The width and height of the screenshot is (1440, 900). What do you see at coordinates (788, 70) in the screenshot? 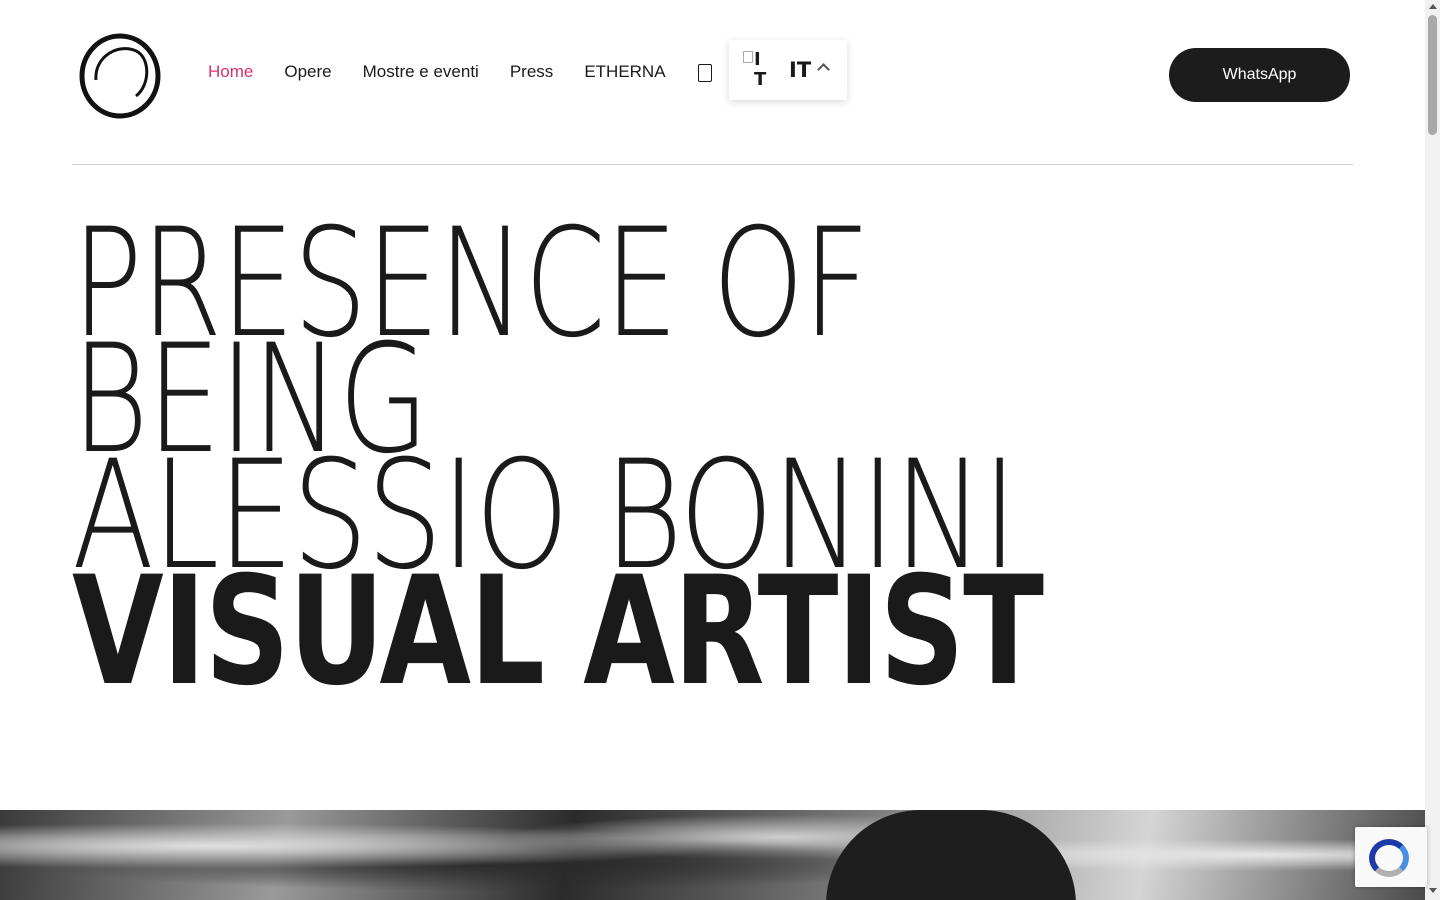
I see `language-switcher: IT IT` at bounding box center [788, 70].